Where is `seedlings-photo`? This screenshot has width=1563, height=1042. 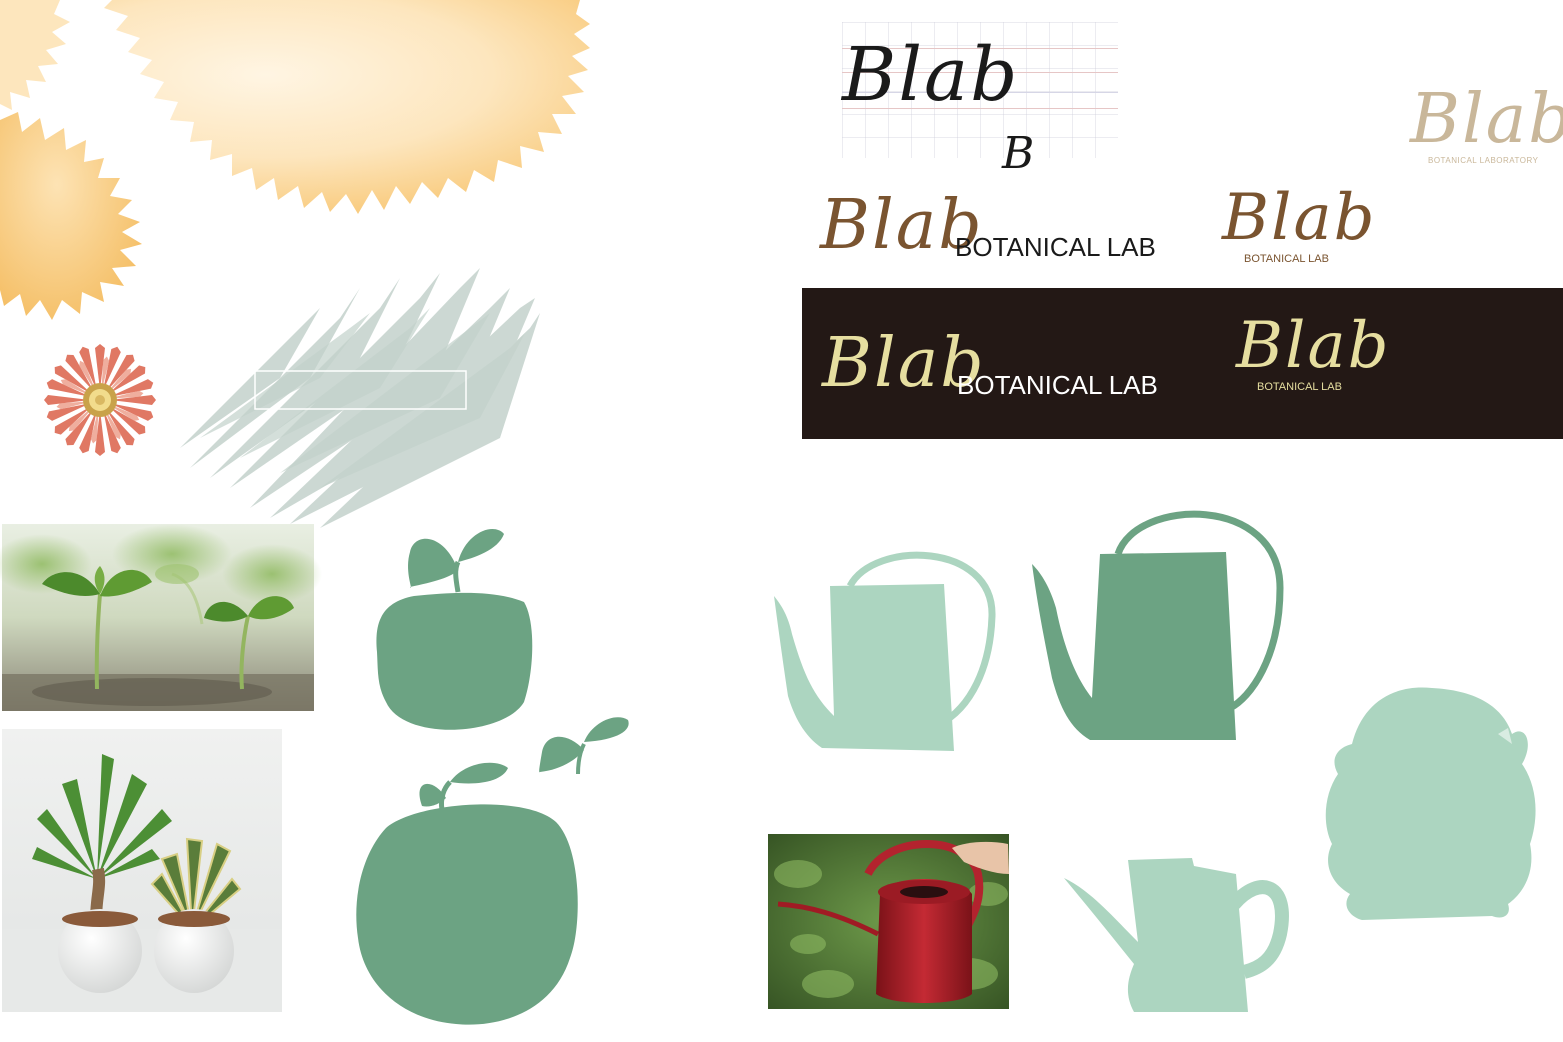 seedlings-photo is located at coordinates (161, 617).